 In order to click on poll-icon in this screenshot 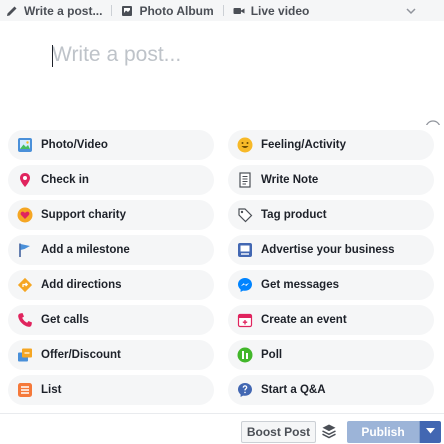, I will do `click(245, 355)`.